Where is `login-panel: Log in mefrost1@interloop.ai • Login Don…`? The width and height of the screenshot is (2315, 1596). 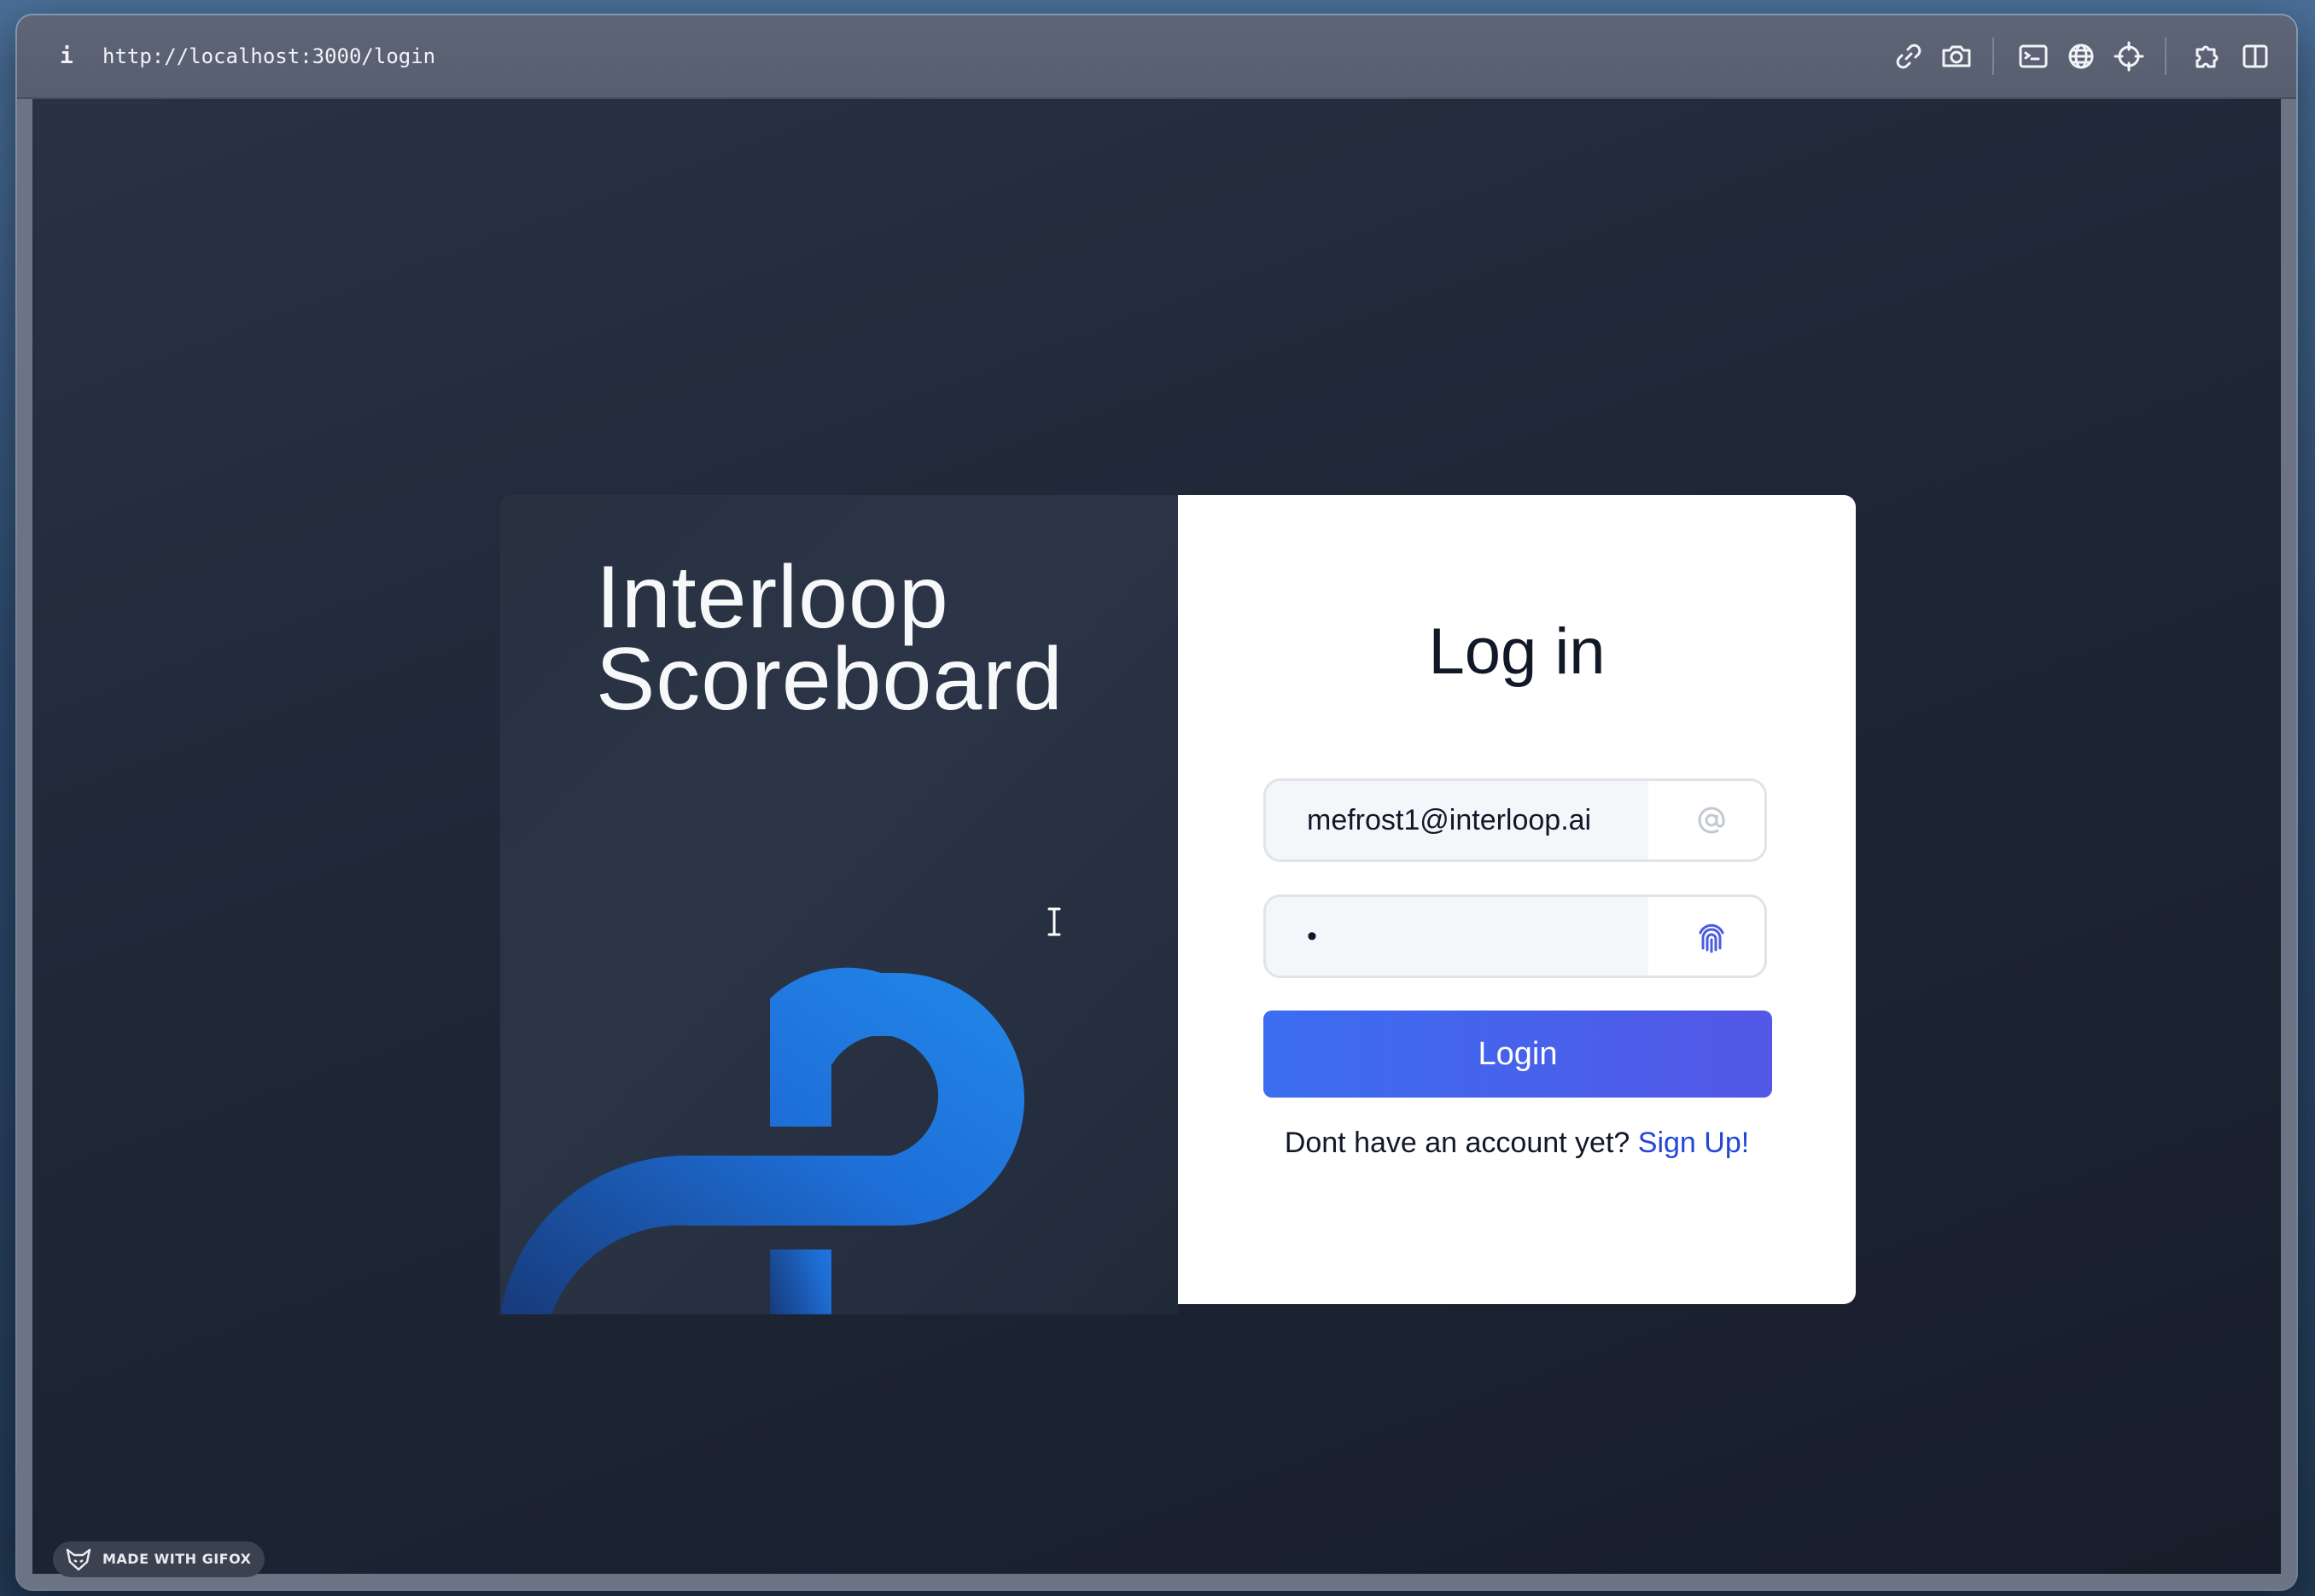
login-panel: Log in mefrost1@interloop.ai • Login Don… is located at coordinates (1517, 899).